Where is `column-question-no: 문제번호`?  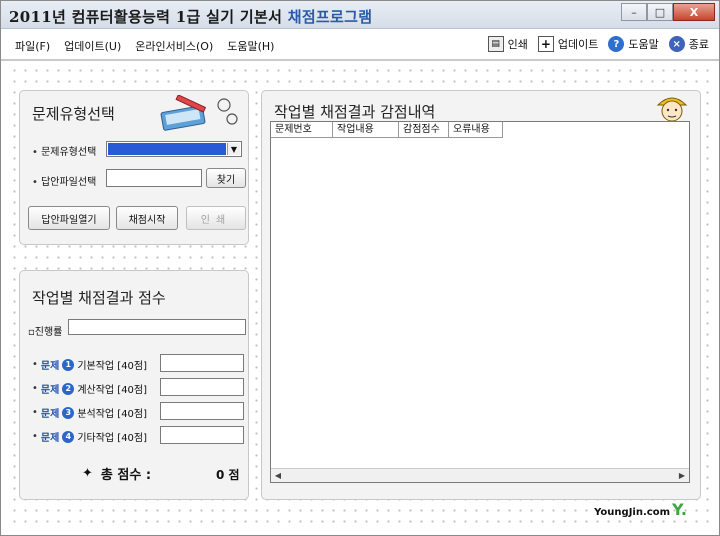
column-question-no: 문제번호 is located at coordinates (302, 130).